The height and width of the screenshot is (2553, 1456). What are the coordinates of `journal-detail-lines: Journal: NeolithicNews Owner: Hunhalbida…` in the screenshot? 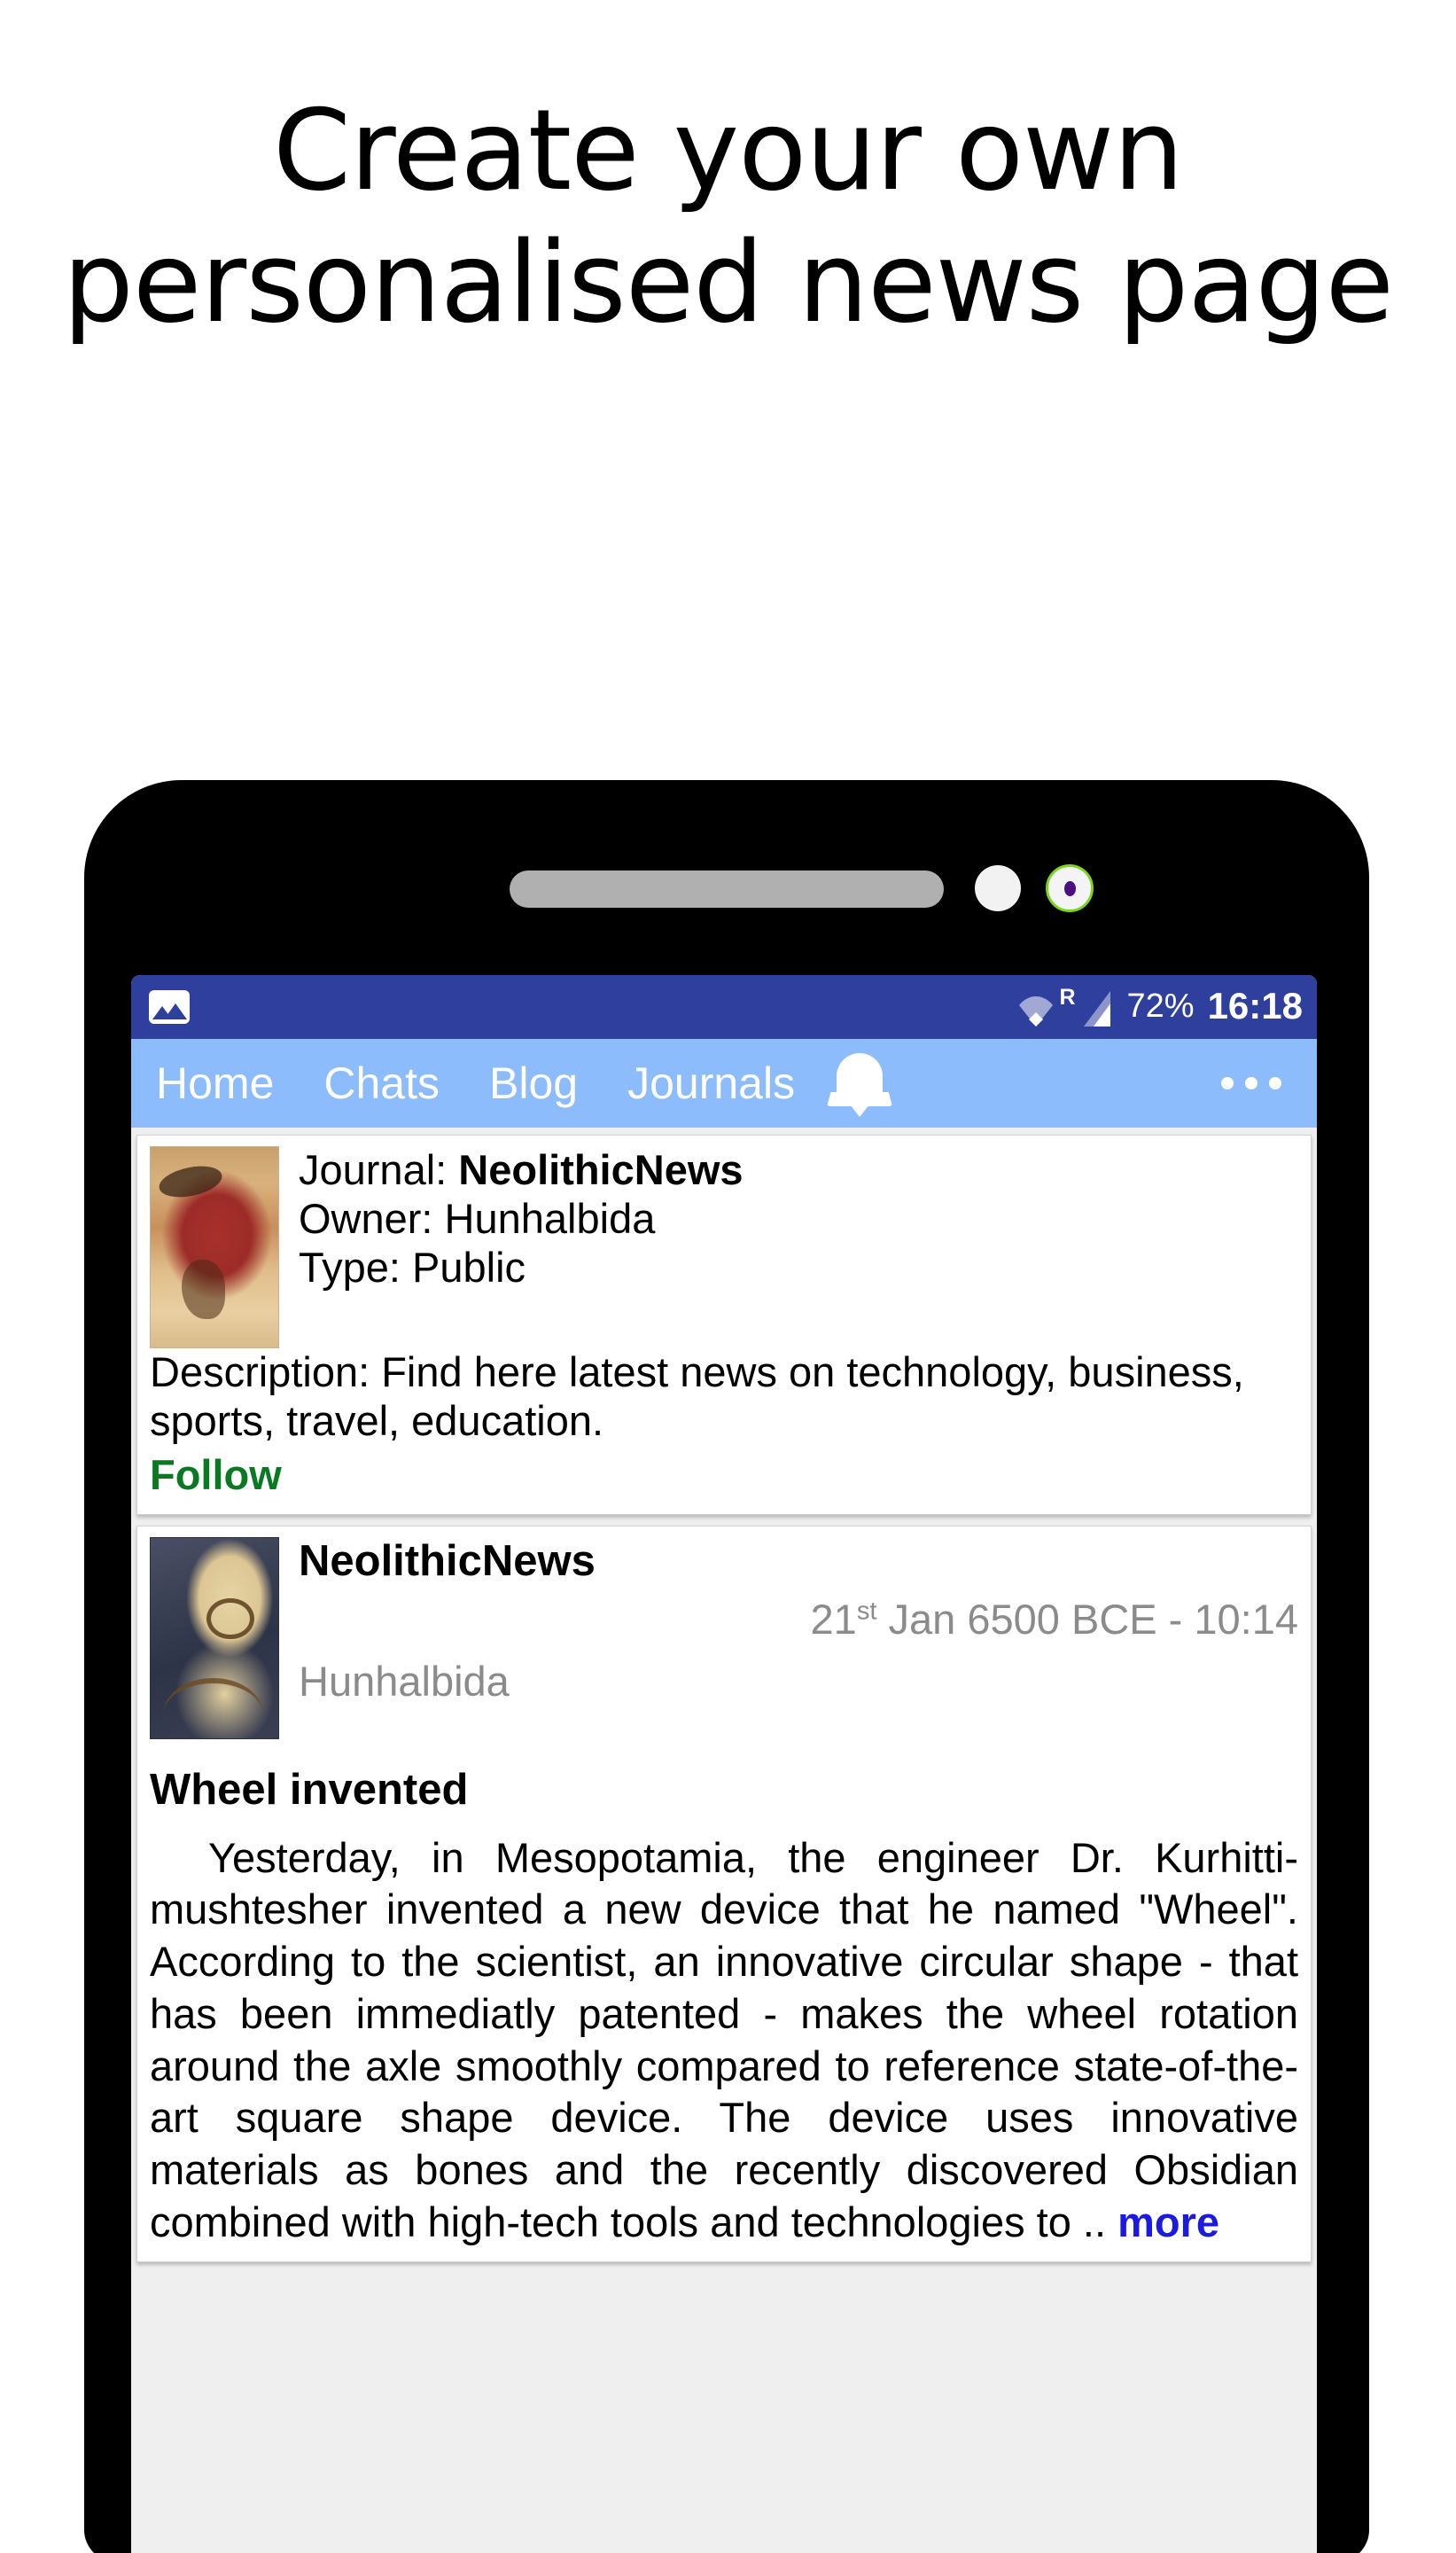 It's located at (798, 1247).